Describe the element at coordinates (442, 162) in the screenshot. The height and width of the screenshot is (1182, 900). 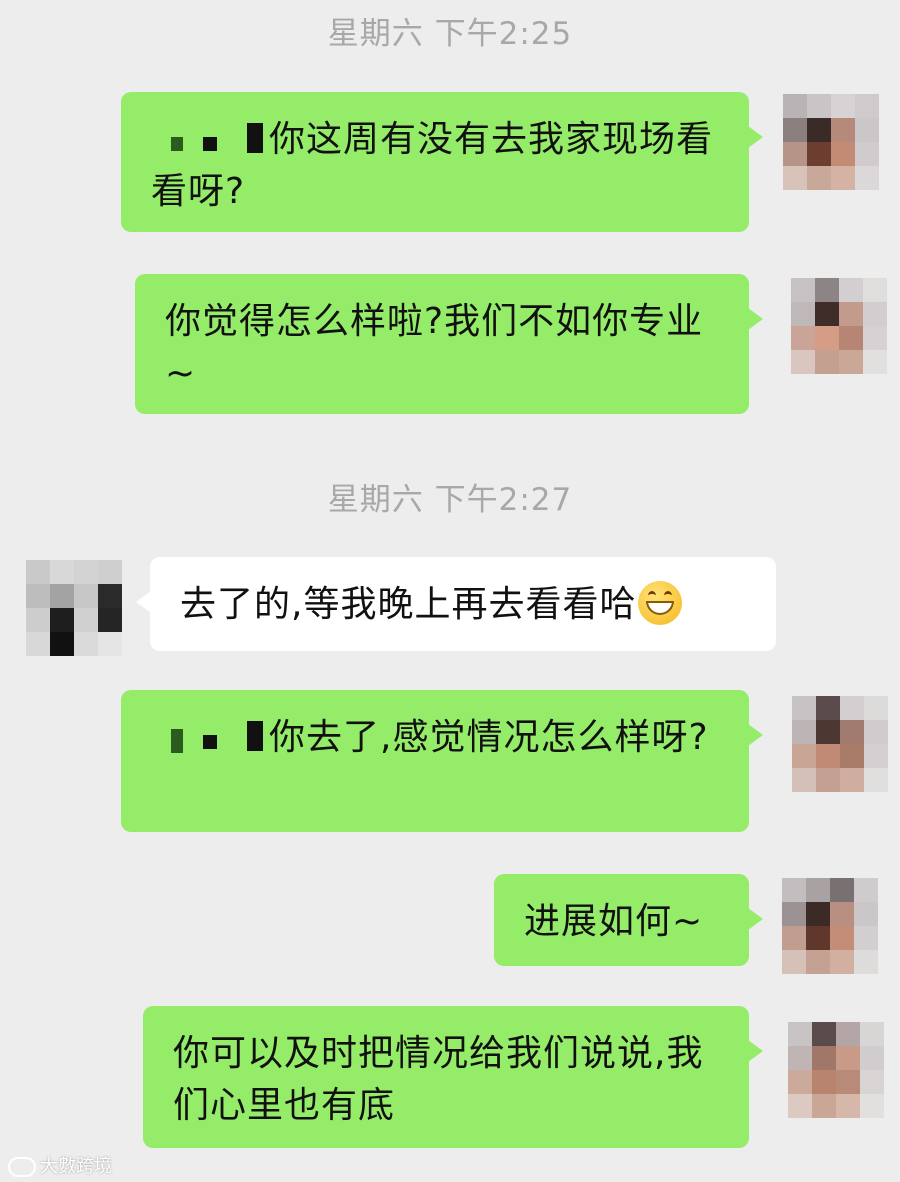
I see `message-bubble-outgoing: 你这周有没有去我家现场看看呀?` at that location.